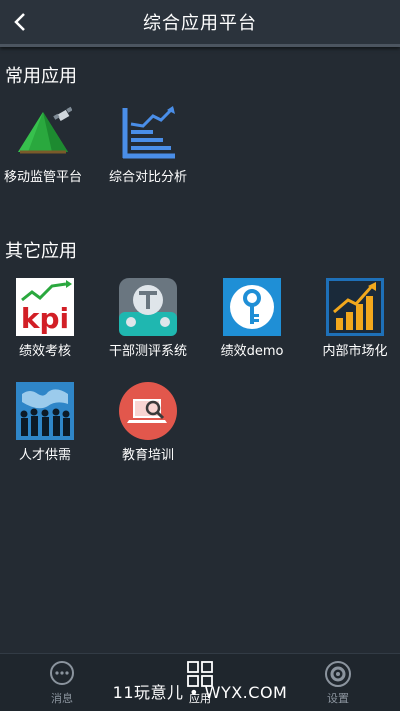 This screenshot has width=400, height=711. What do you see at coordinates (252, 307) in the screenshot?
I see `key-icon` at bounding box center [252, 307].